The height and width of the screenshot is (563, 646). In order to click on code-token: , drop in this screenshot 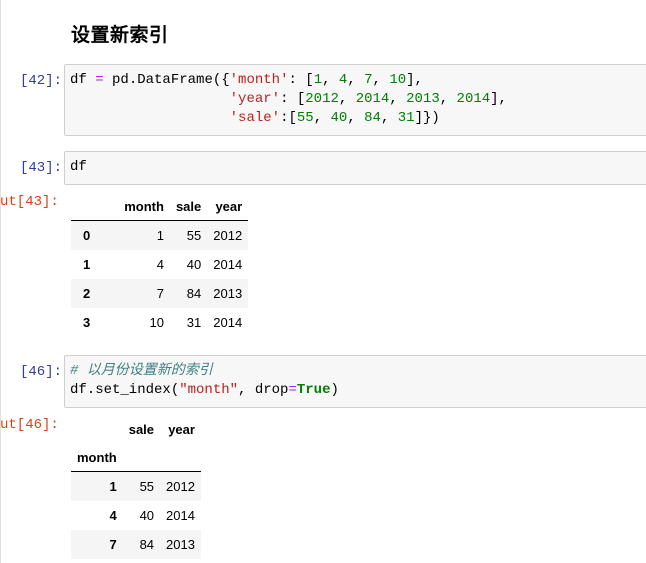, I will do `click(263, 390)`.